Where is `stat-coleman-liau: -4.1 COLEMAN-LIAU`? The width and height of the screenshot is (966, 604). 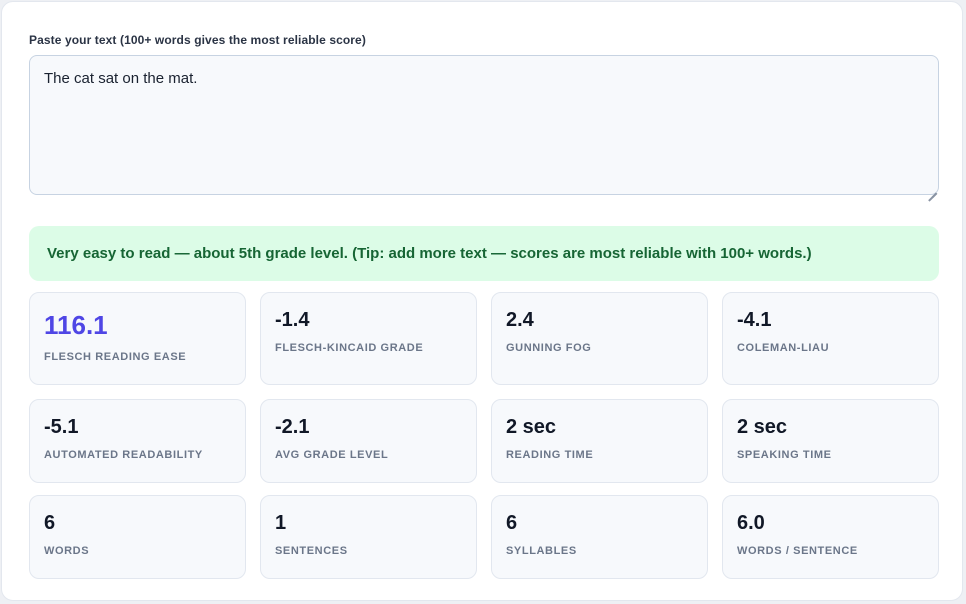 stat-coleman-liau: -4.1 COLEMAN-LIAU is located at coordinates (830, 338).